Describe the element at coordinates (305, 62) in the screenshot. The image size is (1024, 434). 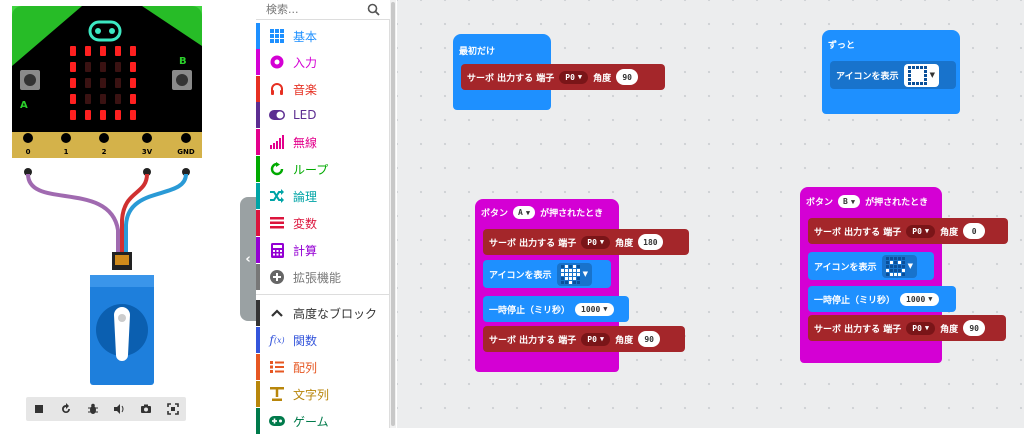
I see `category-label: 入力` at that location.